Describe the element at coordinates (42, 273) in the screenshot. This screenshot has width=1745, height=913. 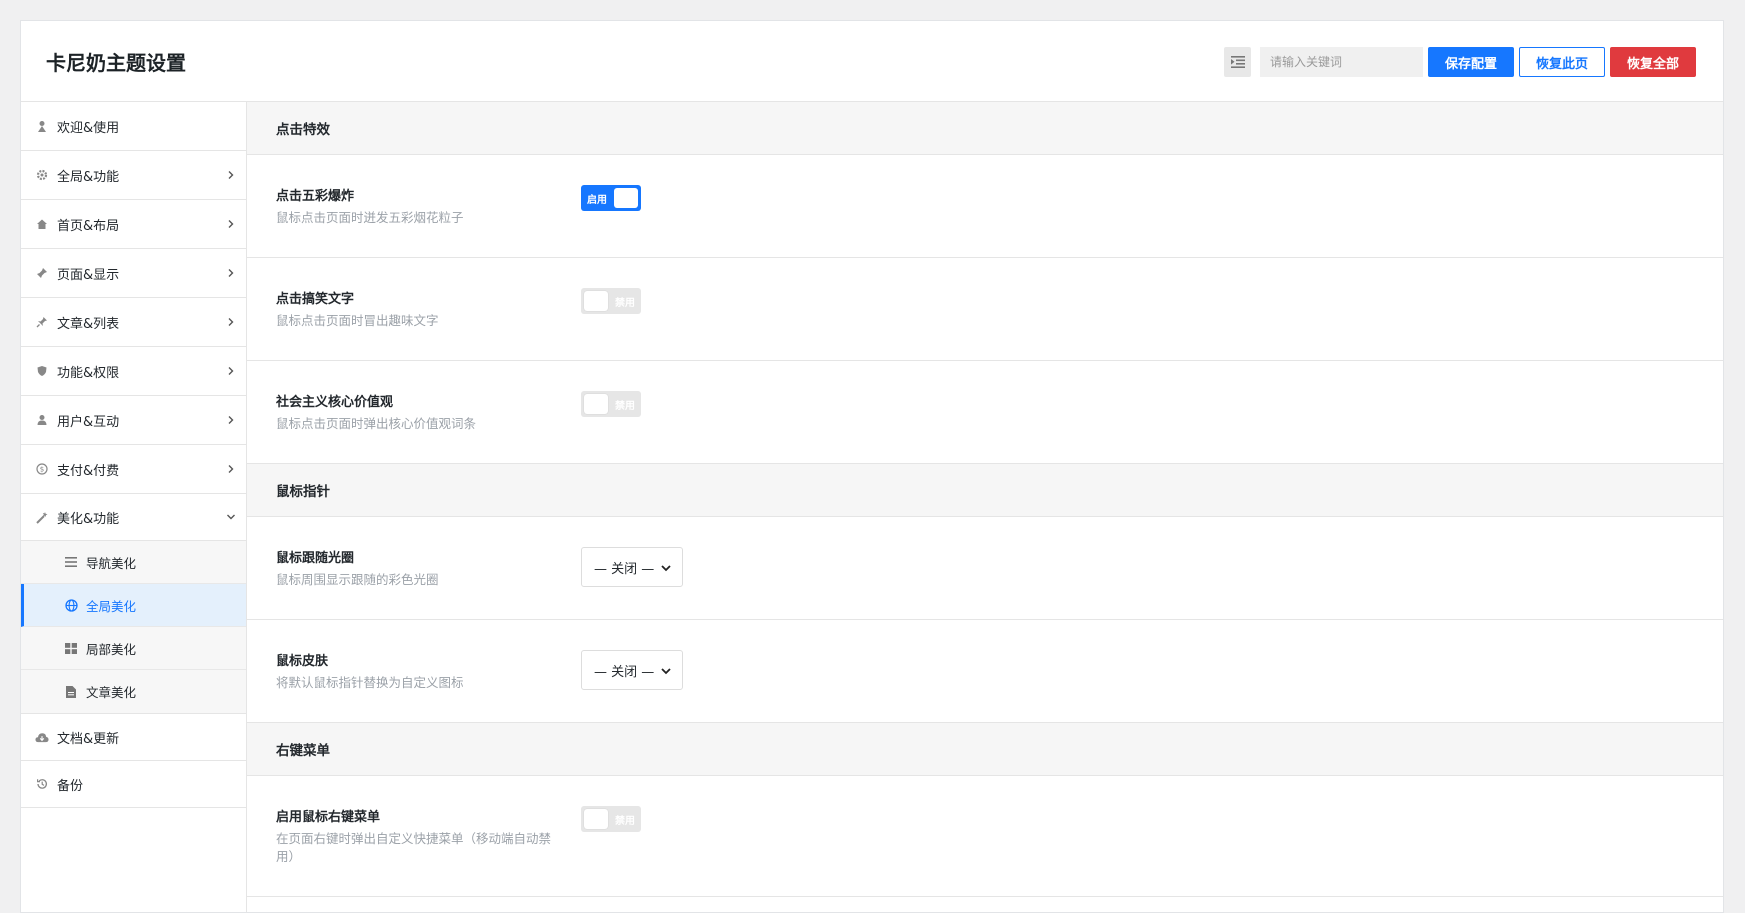
I see `pin-icon` at that location.